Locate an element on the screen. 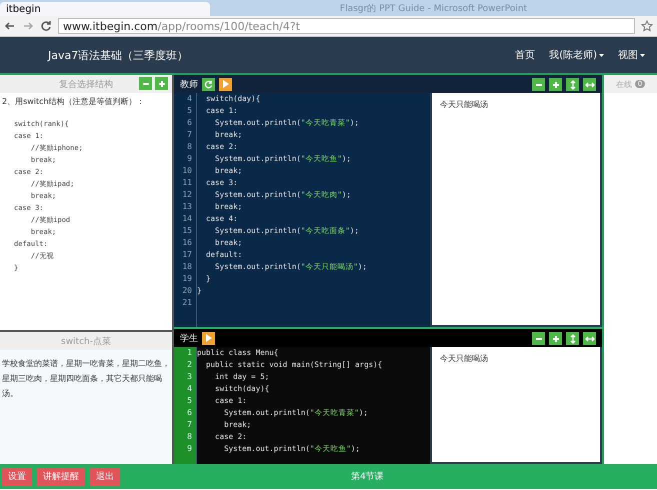  editor-label: 学生 is located at coordinates (189, 338).